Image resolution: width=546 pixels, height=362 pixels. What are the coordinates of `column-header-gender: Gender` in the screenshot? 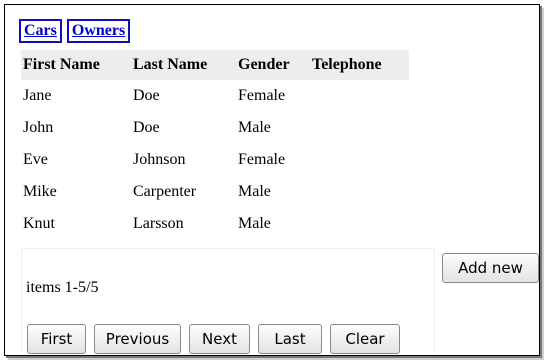 It's located at (273, 65).